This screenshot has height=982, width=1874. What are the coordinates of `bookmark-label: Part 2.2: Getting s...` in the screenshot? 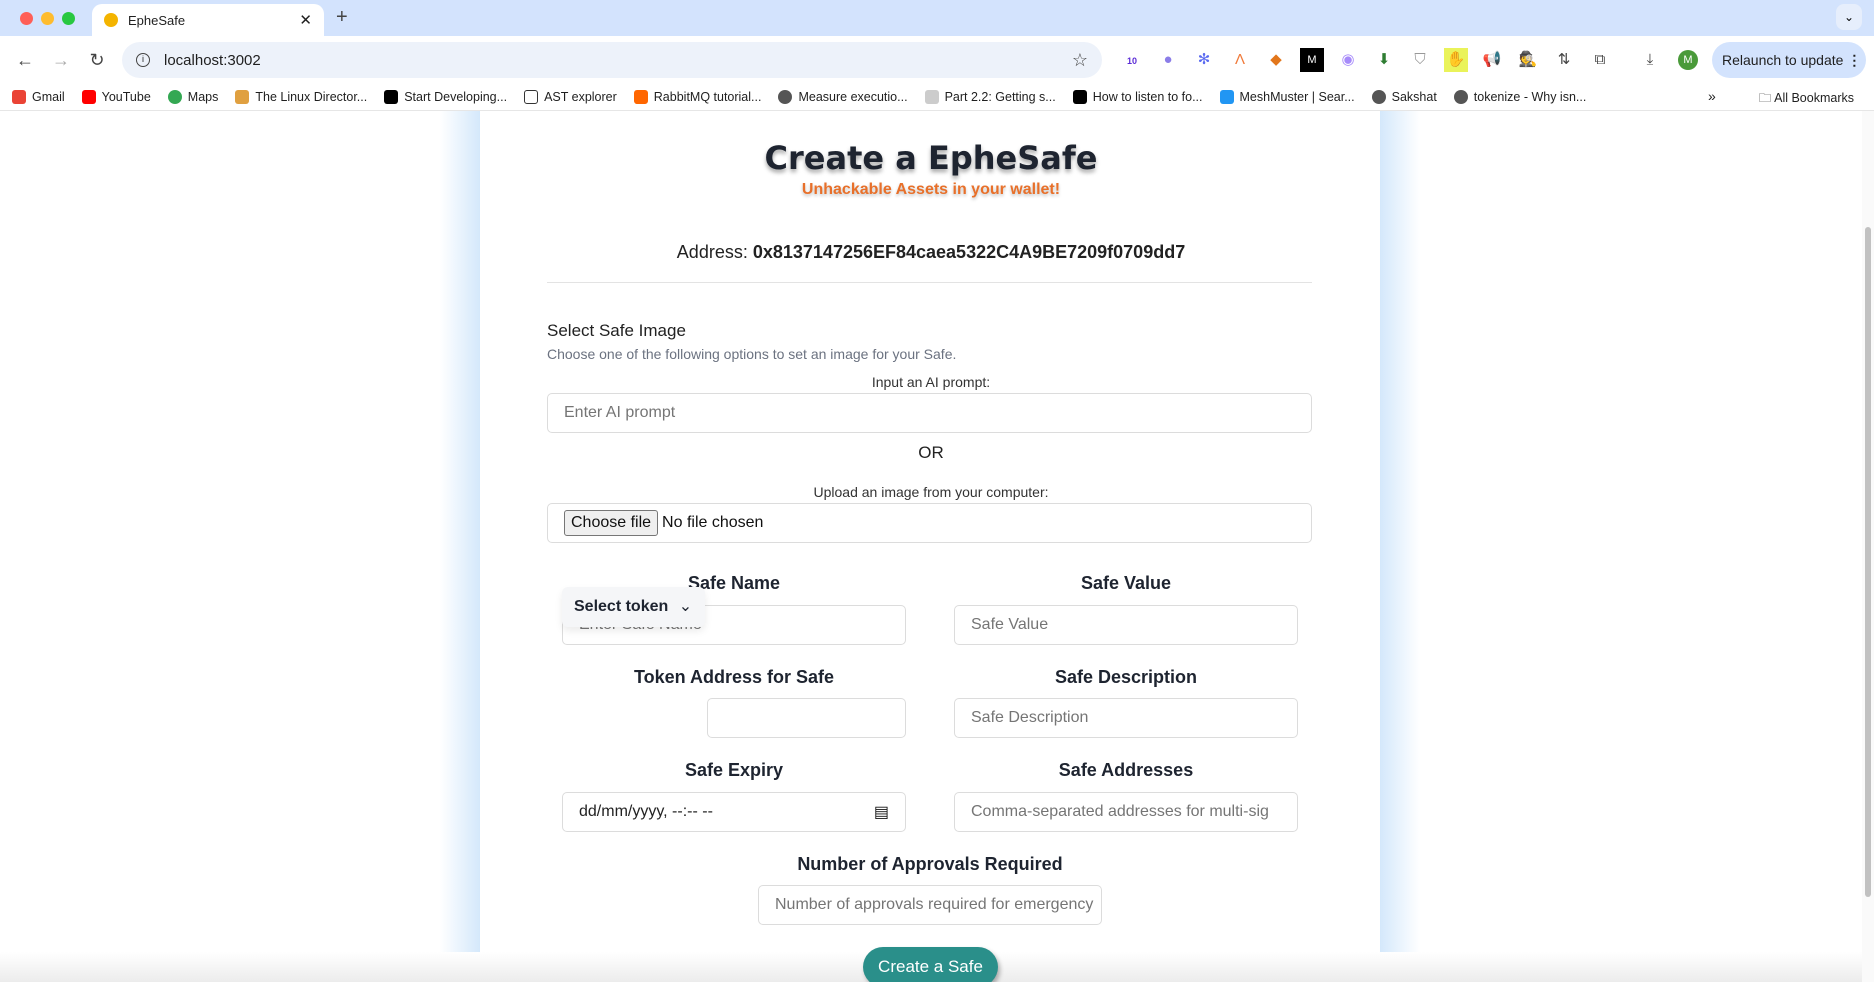 It's located at (1000, 97).